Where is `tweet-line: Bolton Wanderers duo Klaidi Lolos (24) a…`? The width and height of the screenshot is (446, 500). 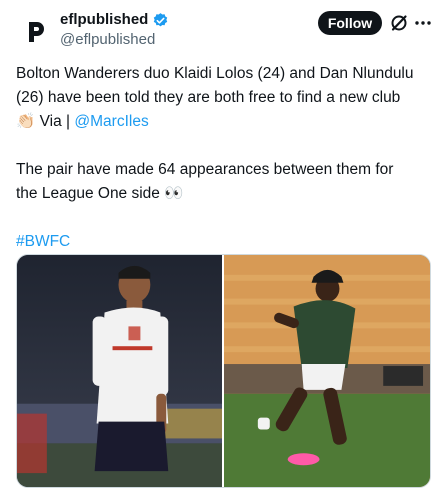 tweet-line: Bolton Wanderers duo Klaidi Lolos (24) a… is located at coordinates (215, 73).